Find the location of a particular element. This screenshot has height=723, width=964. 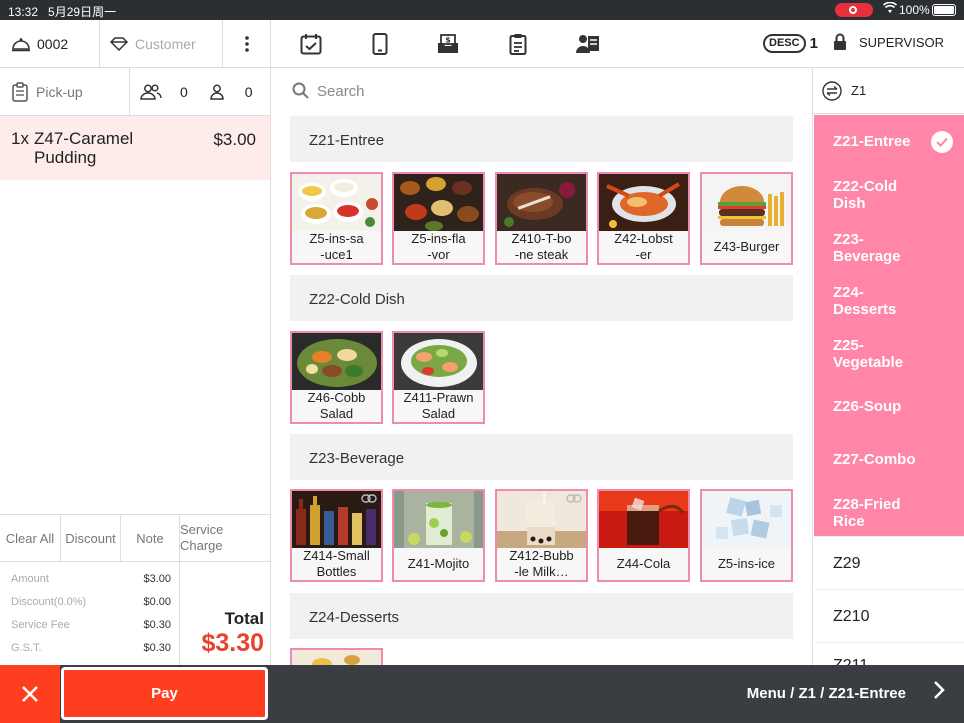

menu-item: Z46-Cobb Salad is located at coordinates (336, 377).